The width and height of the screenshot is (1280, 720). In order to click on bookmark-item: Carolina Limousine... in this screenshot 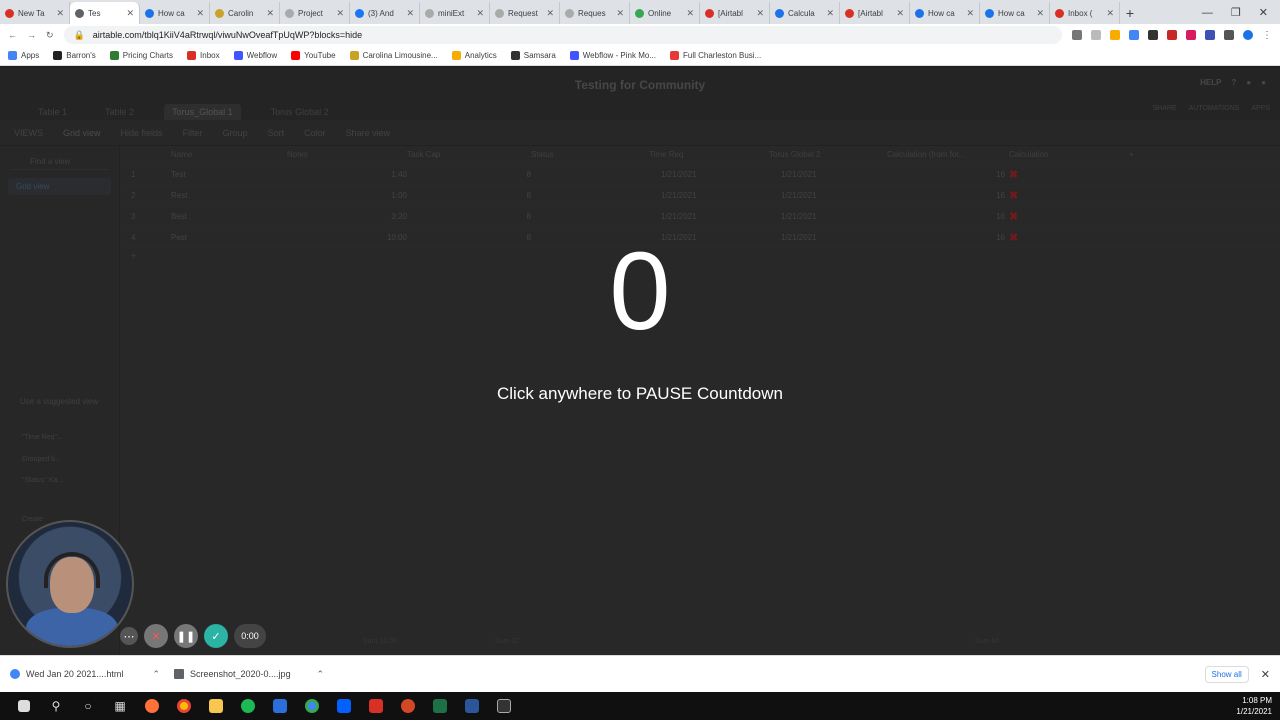, I will do `click(393, 55)`.